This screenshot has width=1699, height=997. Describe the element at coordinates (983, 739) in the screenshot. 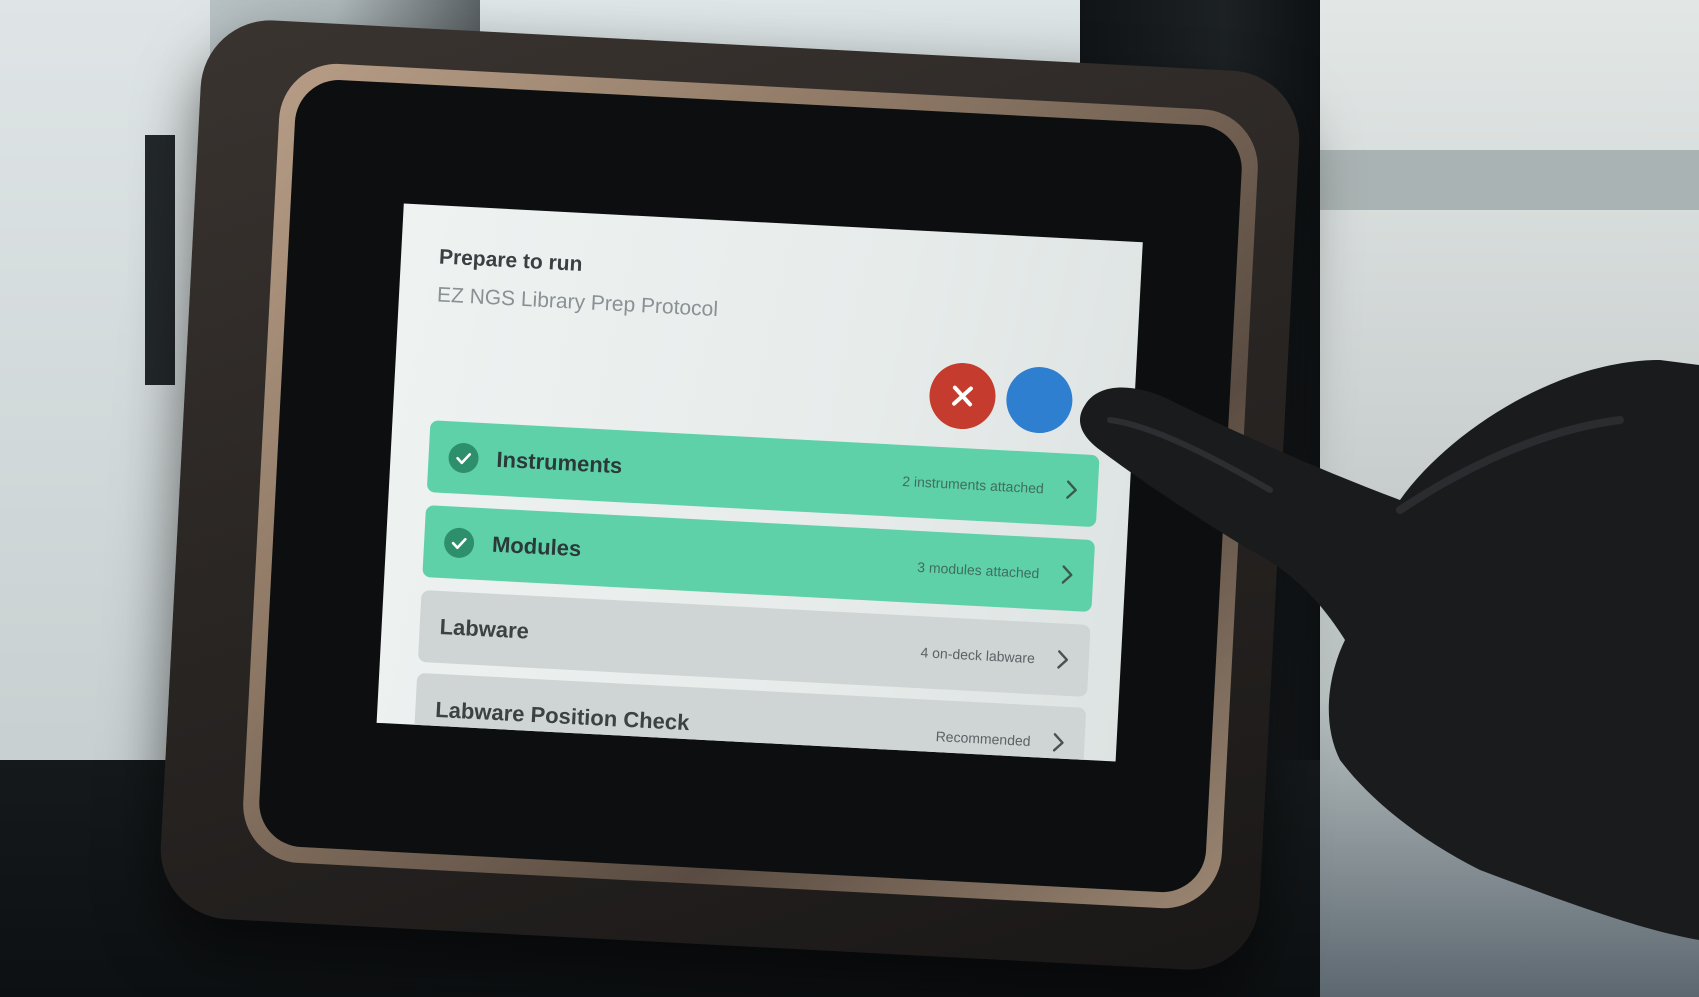

I see `step-status: Recommended` at that location.